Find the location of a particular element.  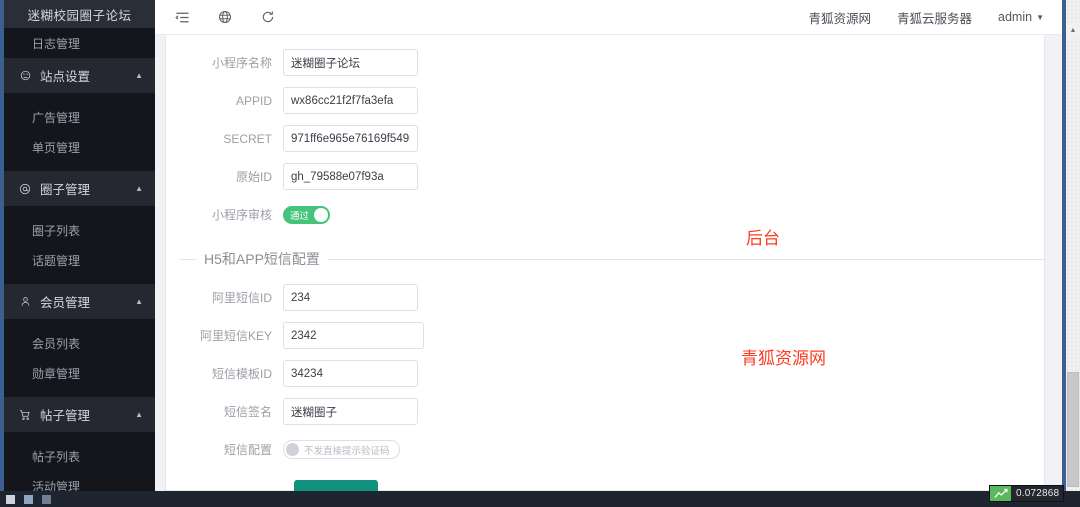

sidebar-item-member-list: 会员列表 is located at coordinates (79, 343).